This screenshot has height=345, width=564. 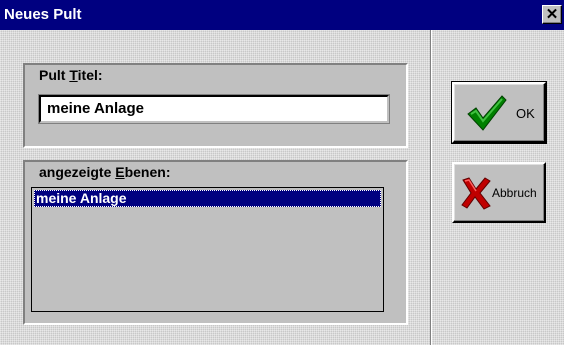 What do you see at coordinates (43, 14) in the screenshot?
I see `window-title: Neues Pult` at bounding box center [43, 14].